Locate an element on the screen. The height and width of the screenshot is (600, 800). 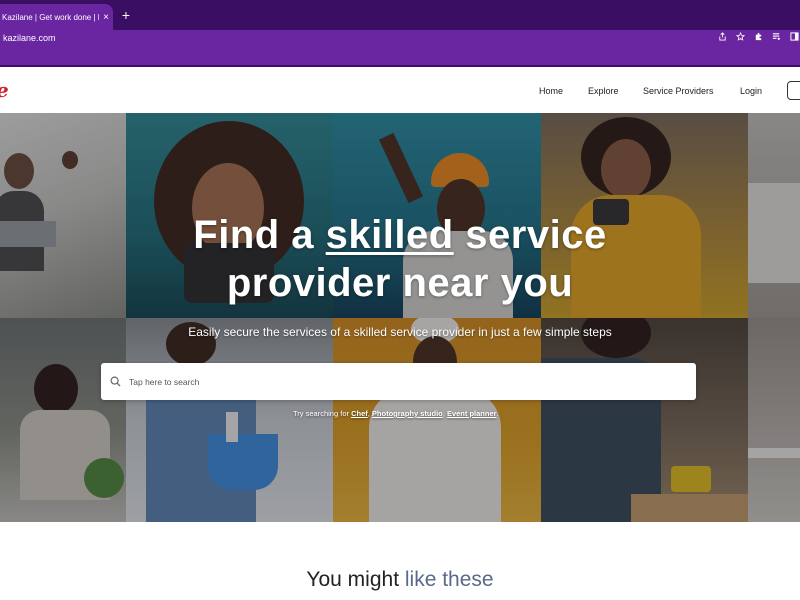
suggestion-photography-studio: Photography studio is located at coordinates (407, 413).